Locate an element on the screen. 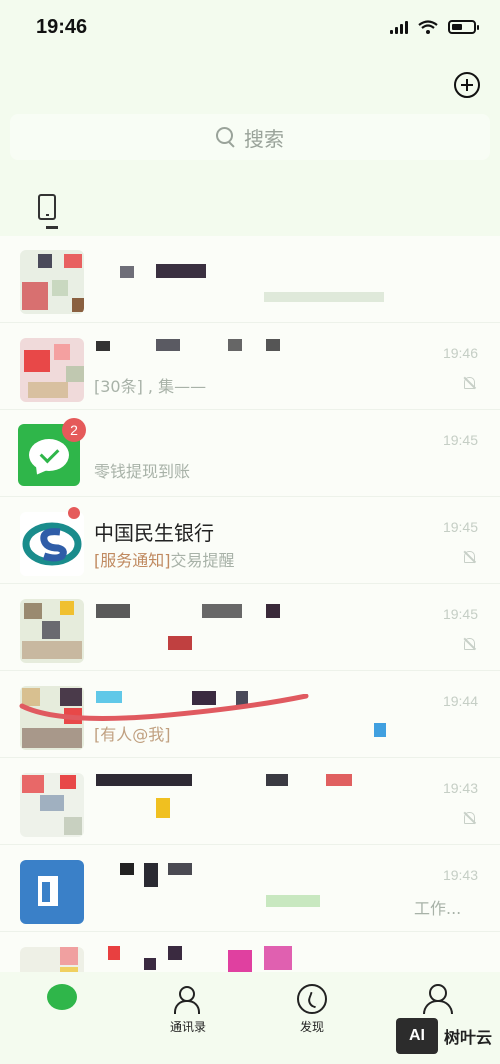 Image resolution: width=500 pixels, height=1064 pixels. tab-me is located at coordinates (436, 999).